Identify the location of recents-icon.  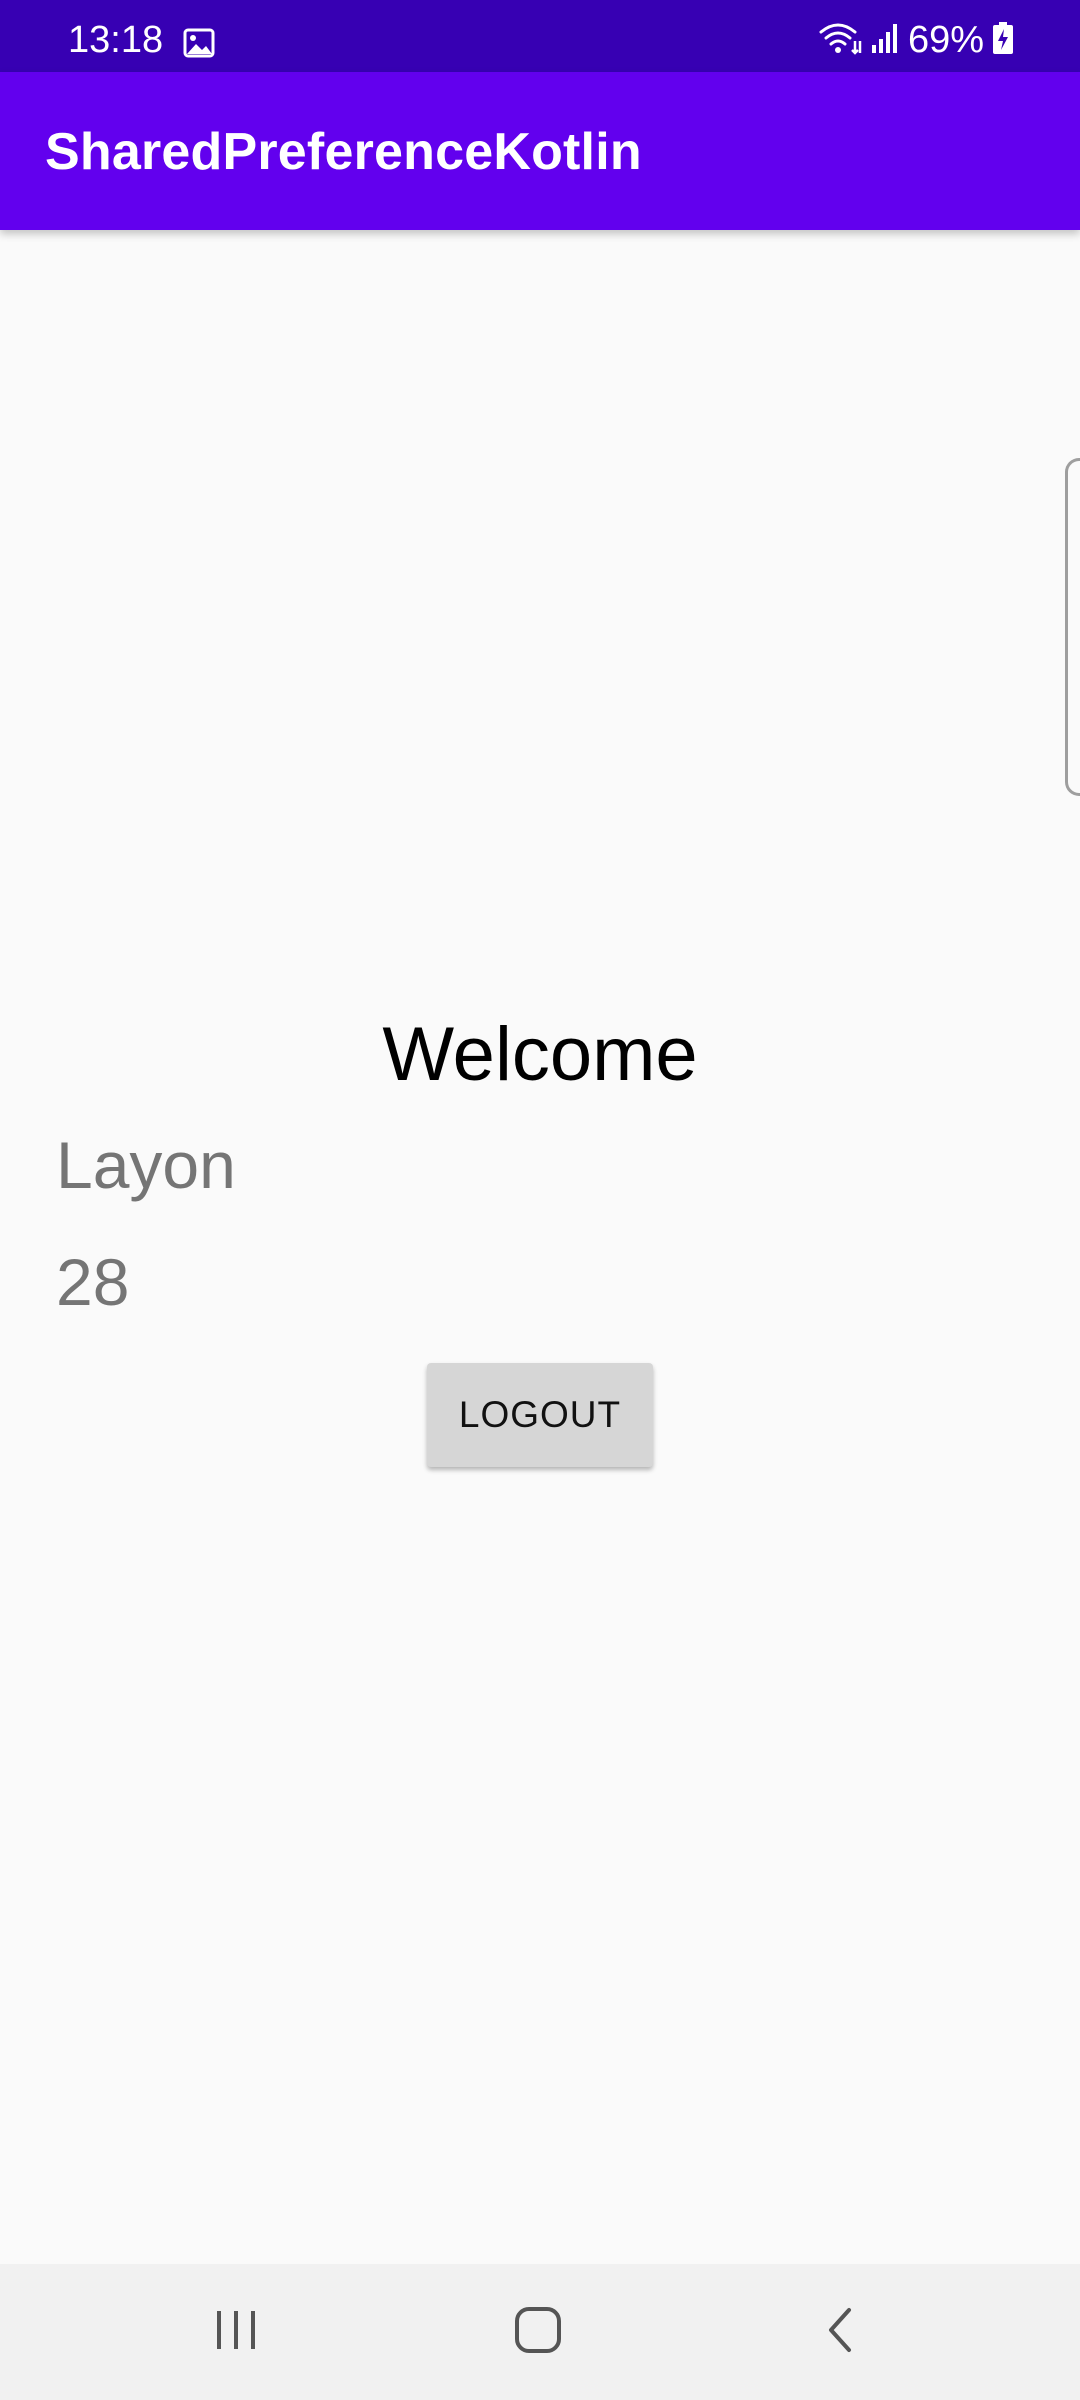
(236, 2332).